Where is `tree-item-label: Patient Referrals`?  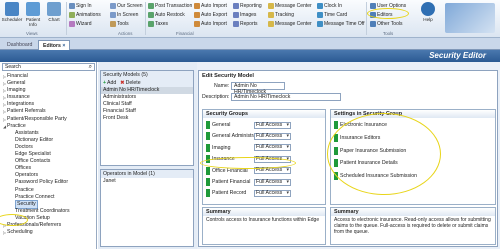
tree-item-label: Patient Referrals is located at coordinates (26, 111).